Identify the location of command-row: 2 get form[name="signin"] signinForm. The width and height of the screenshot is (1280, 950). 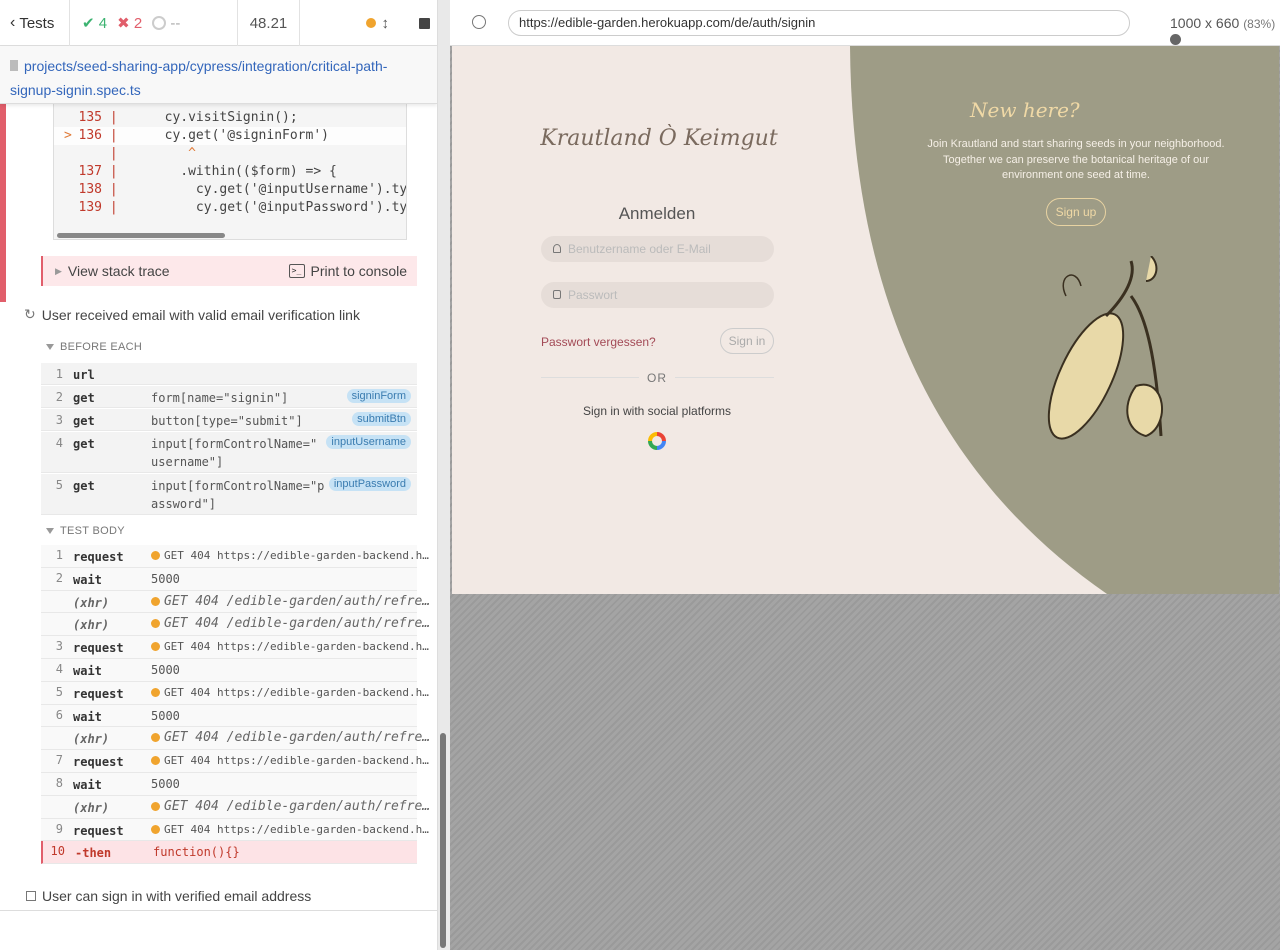
(229, 397).